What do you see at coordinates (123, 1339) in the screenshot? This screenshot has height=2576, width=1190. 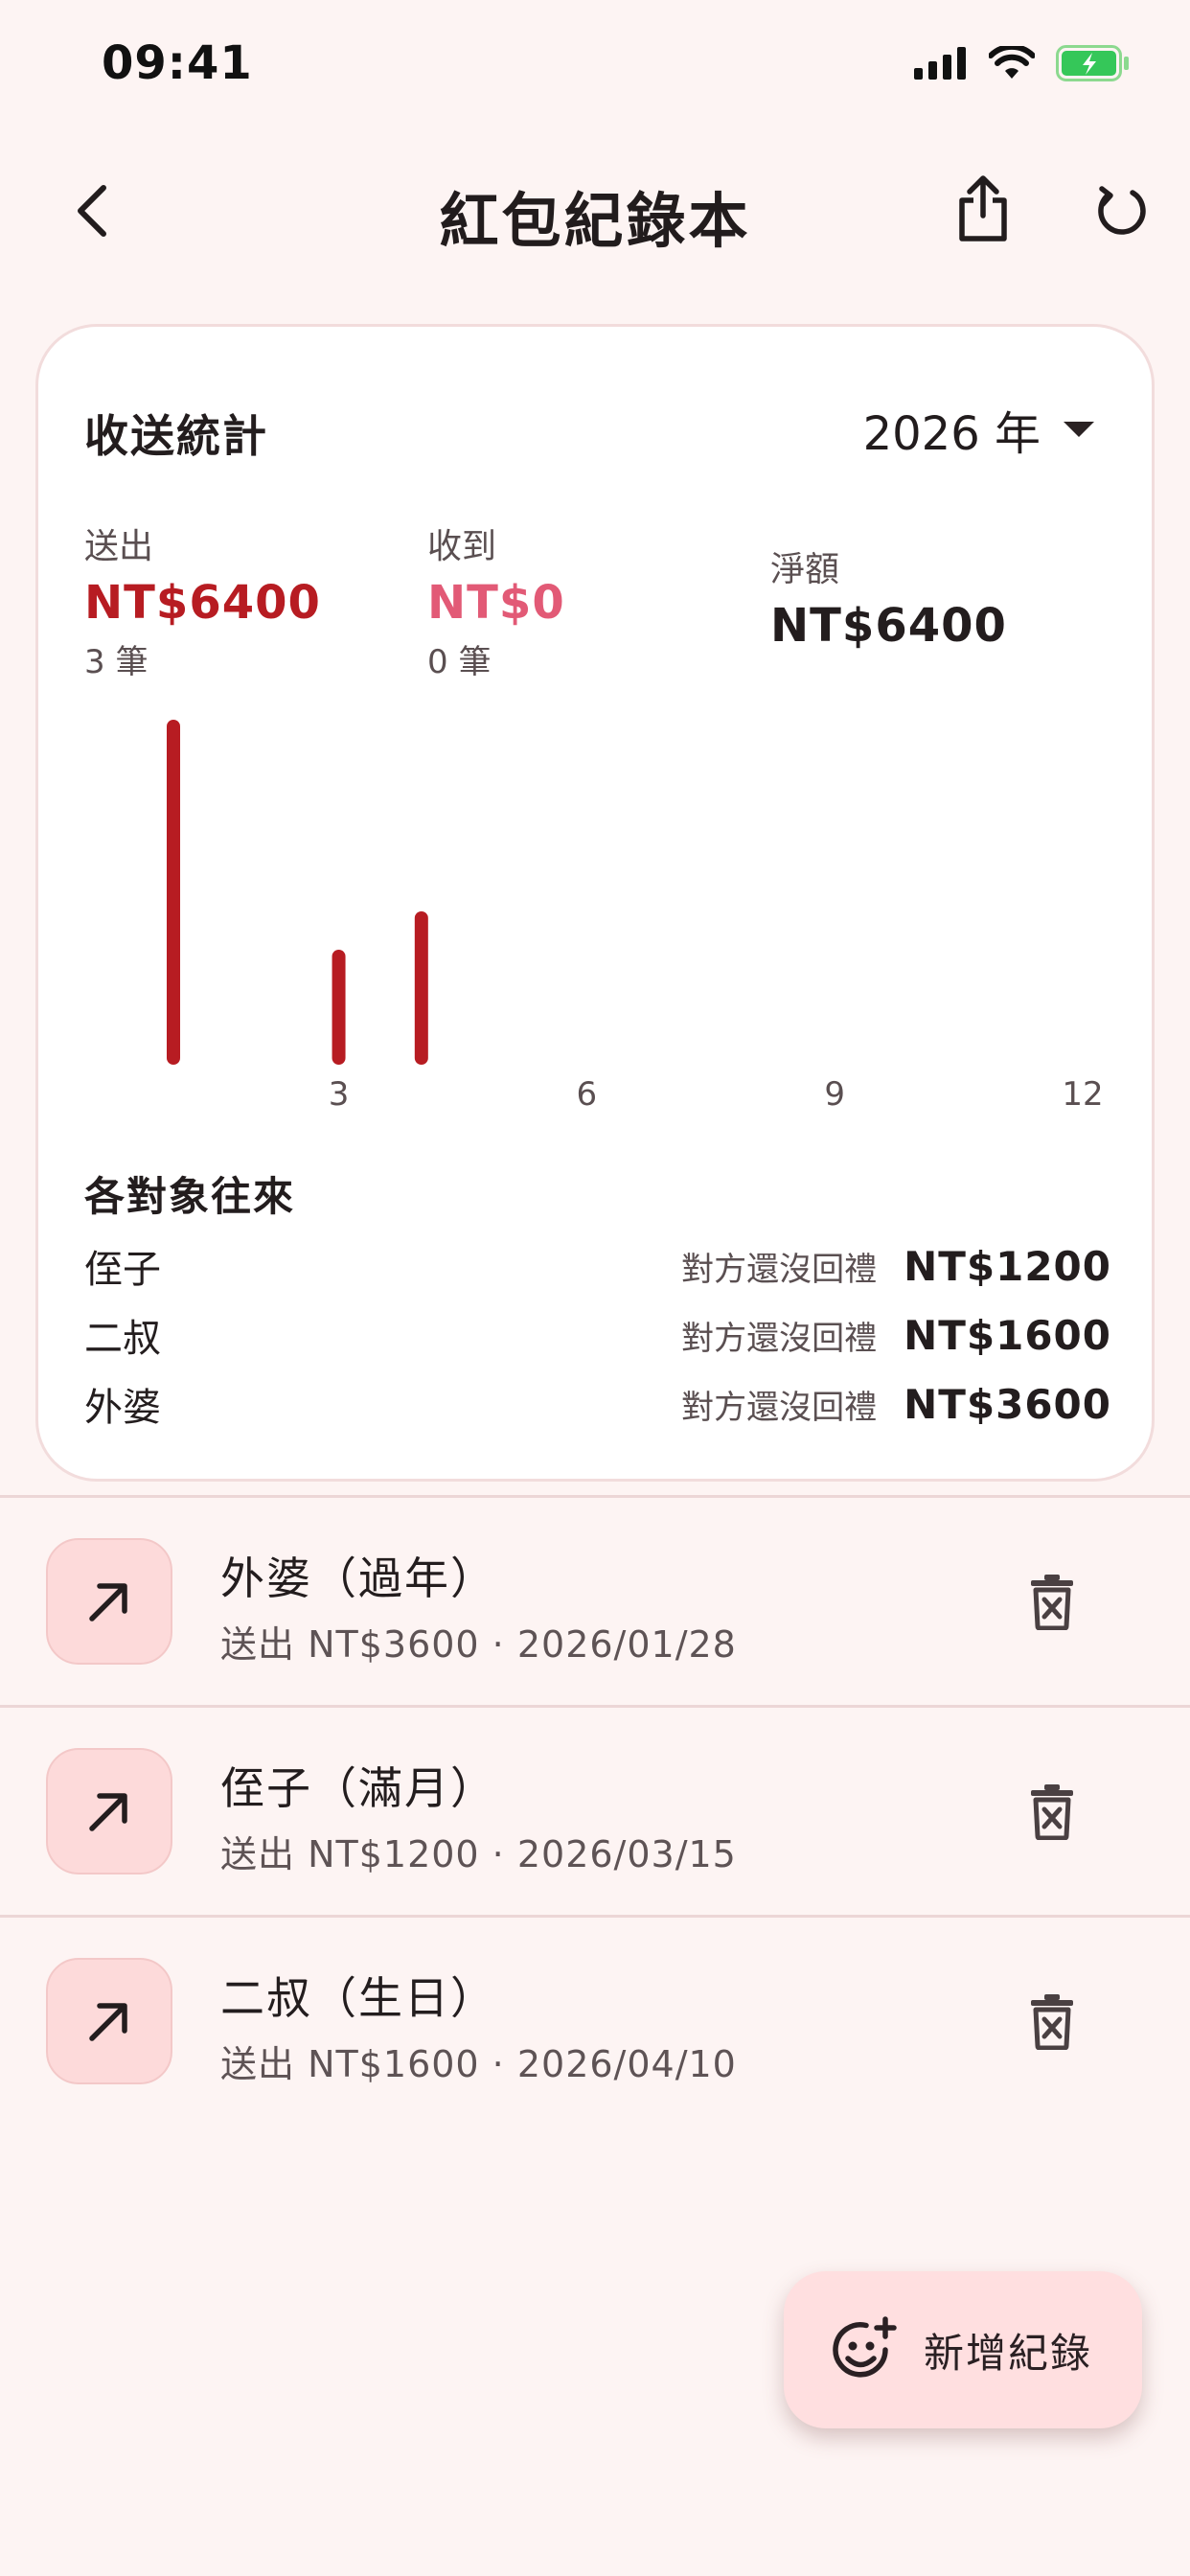 I see `relation-name: 二叔` at bounding box center [123, 1339].